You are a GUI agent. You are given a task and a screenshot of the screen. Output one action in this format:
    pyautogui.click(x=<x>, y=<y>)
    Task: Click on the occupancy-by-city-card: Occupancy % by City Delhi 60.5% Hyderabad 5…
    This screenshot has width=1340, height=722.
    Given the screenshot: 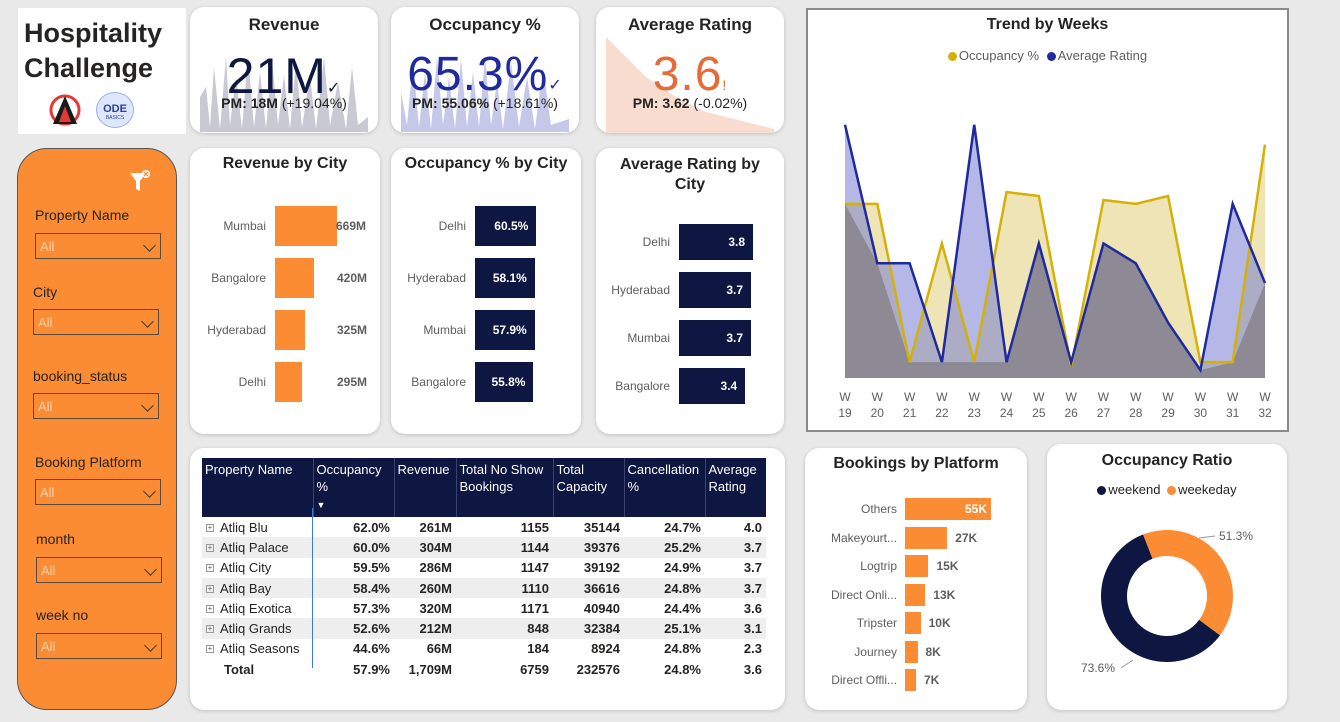 What is the action you would take?
    pyautogui.click(x=486, y=291)
    